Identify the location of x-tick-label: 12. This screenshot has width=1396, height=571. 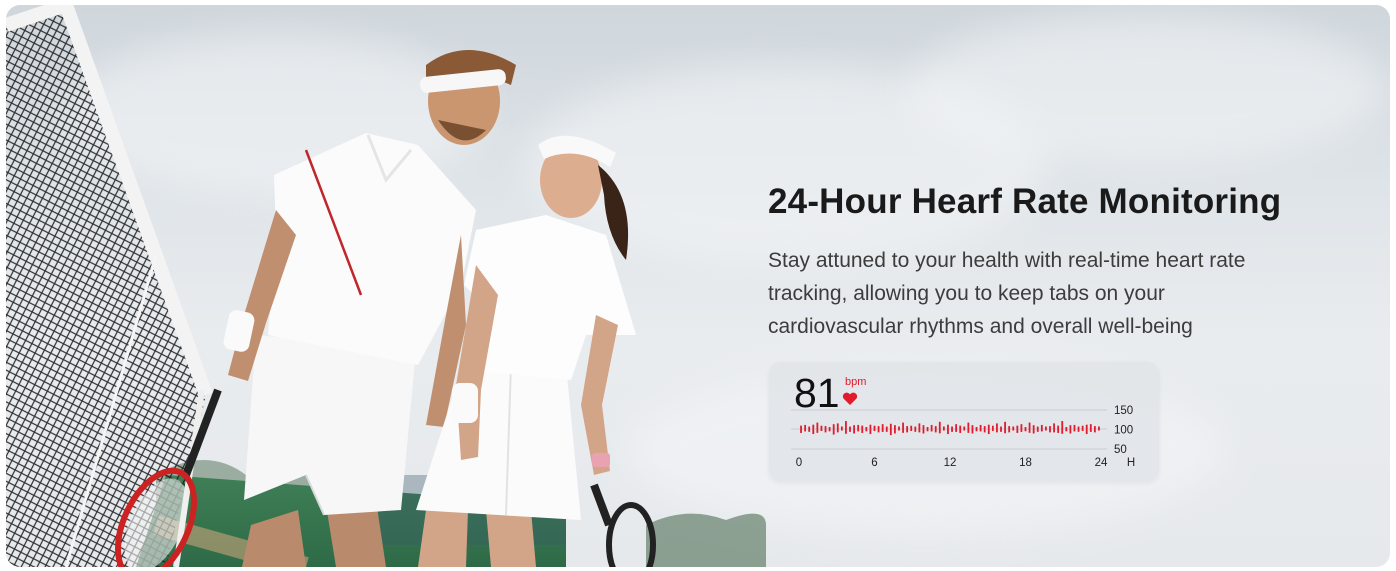
(950, 463).